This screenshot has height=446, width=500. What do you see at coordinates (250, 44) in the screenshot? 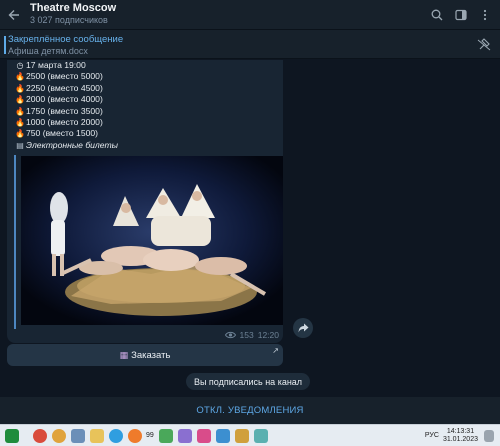
I see `pinned-message-bar: Закреплённое сообщение Афиша детям.docx` at bounding box center [250, 44].